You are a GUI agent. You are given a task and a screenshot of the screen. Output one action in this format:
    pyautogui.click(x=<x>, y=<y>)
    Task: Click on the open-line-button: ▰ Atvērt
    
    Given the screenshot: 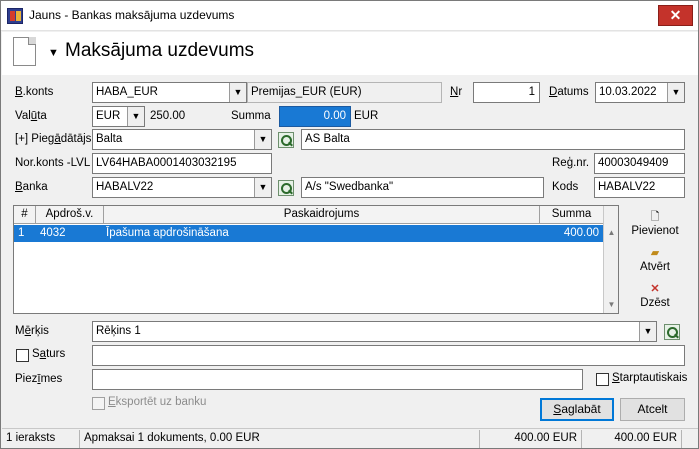 What is the action you would take?
    pyautogui.click(x=655, y=260)
    